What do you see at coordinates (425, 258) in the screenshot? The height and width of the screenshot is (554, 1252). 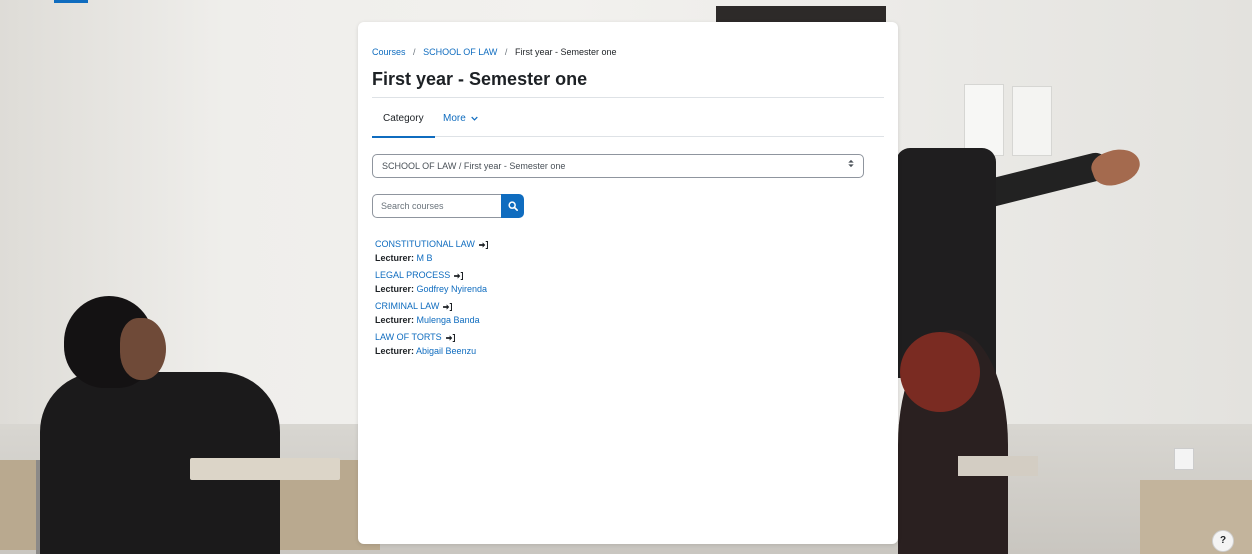 I see `lecturer-link: M B` at bounding box center [425, 258].